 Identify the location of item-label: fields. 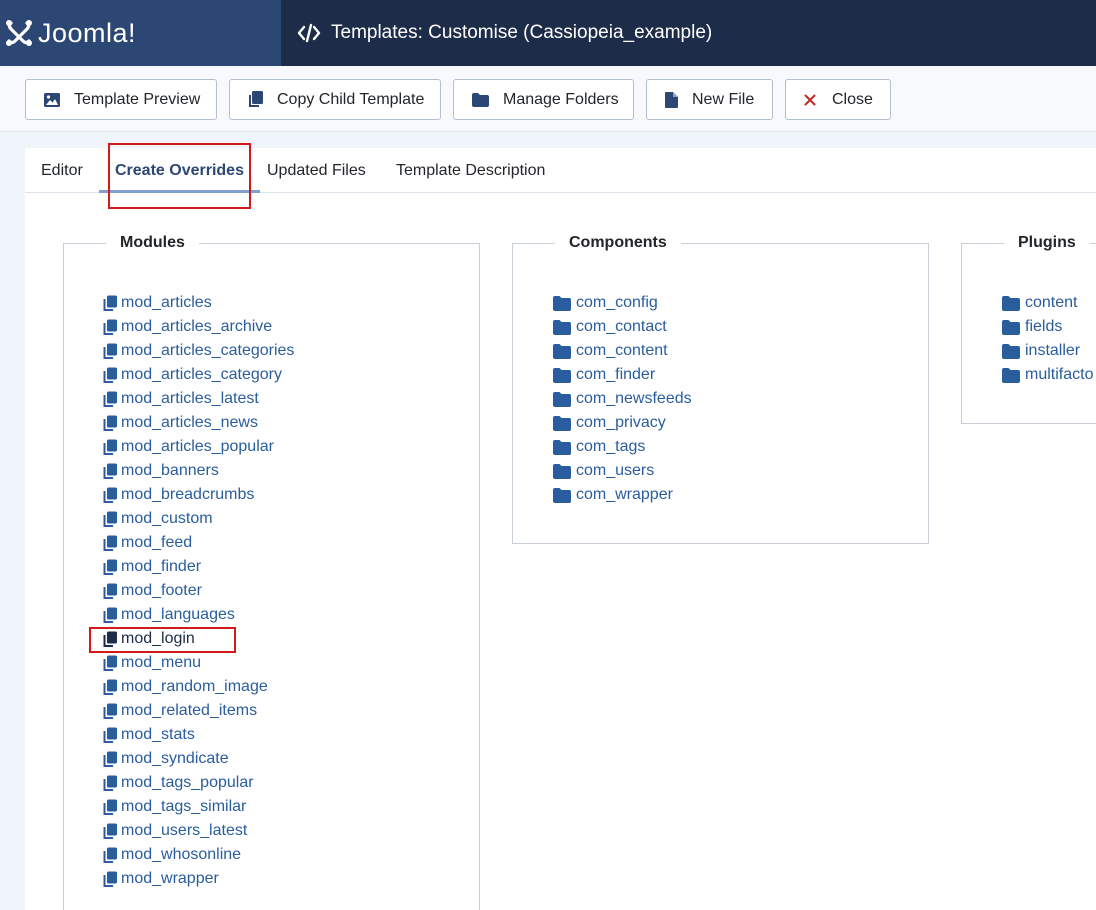
(1044, 326).